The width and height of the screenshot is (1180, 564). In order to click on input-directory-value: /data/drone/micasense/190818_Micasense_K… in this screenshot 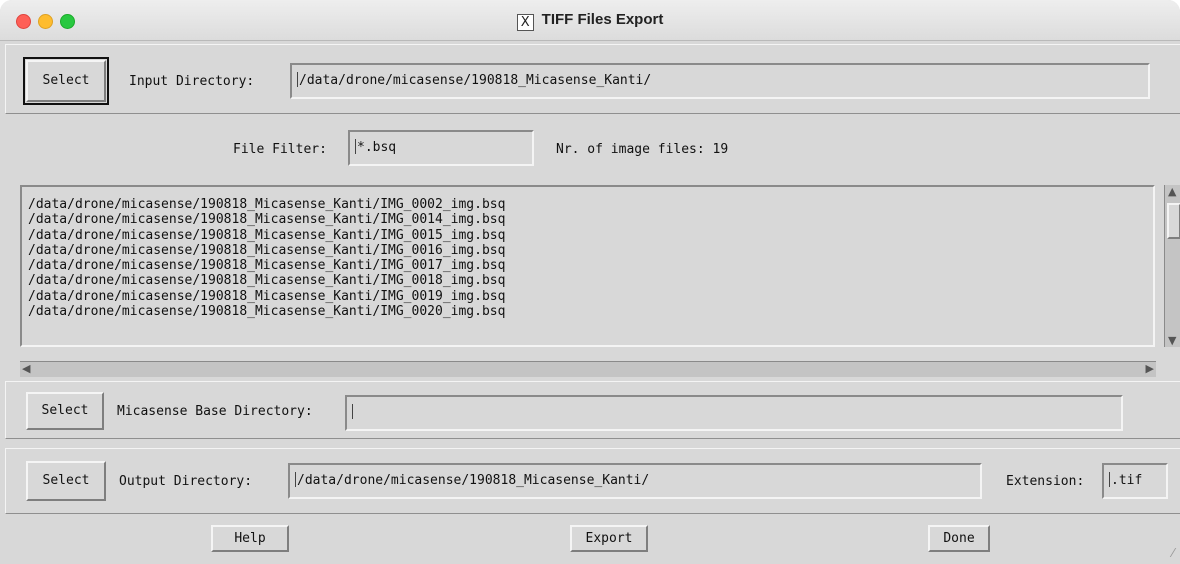, I will do `click(475, 80)`.